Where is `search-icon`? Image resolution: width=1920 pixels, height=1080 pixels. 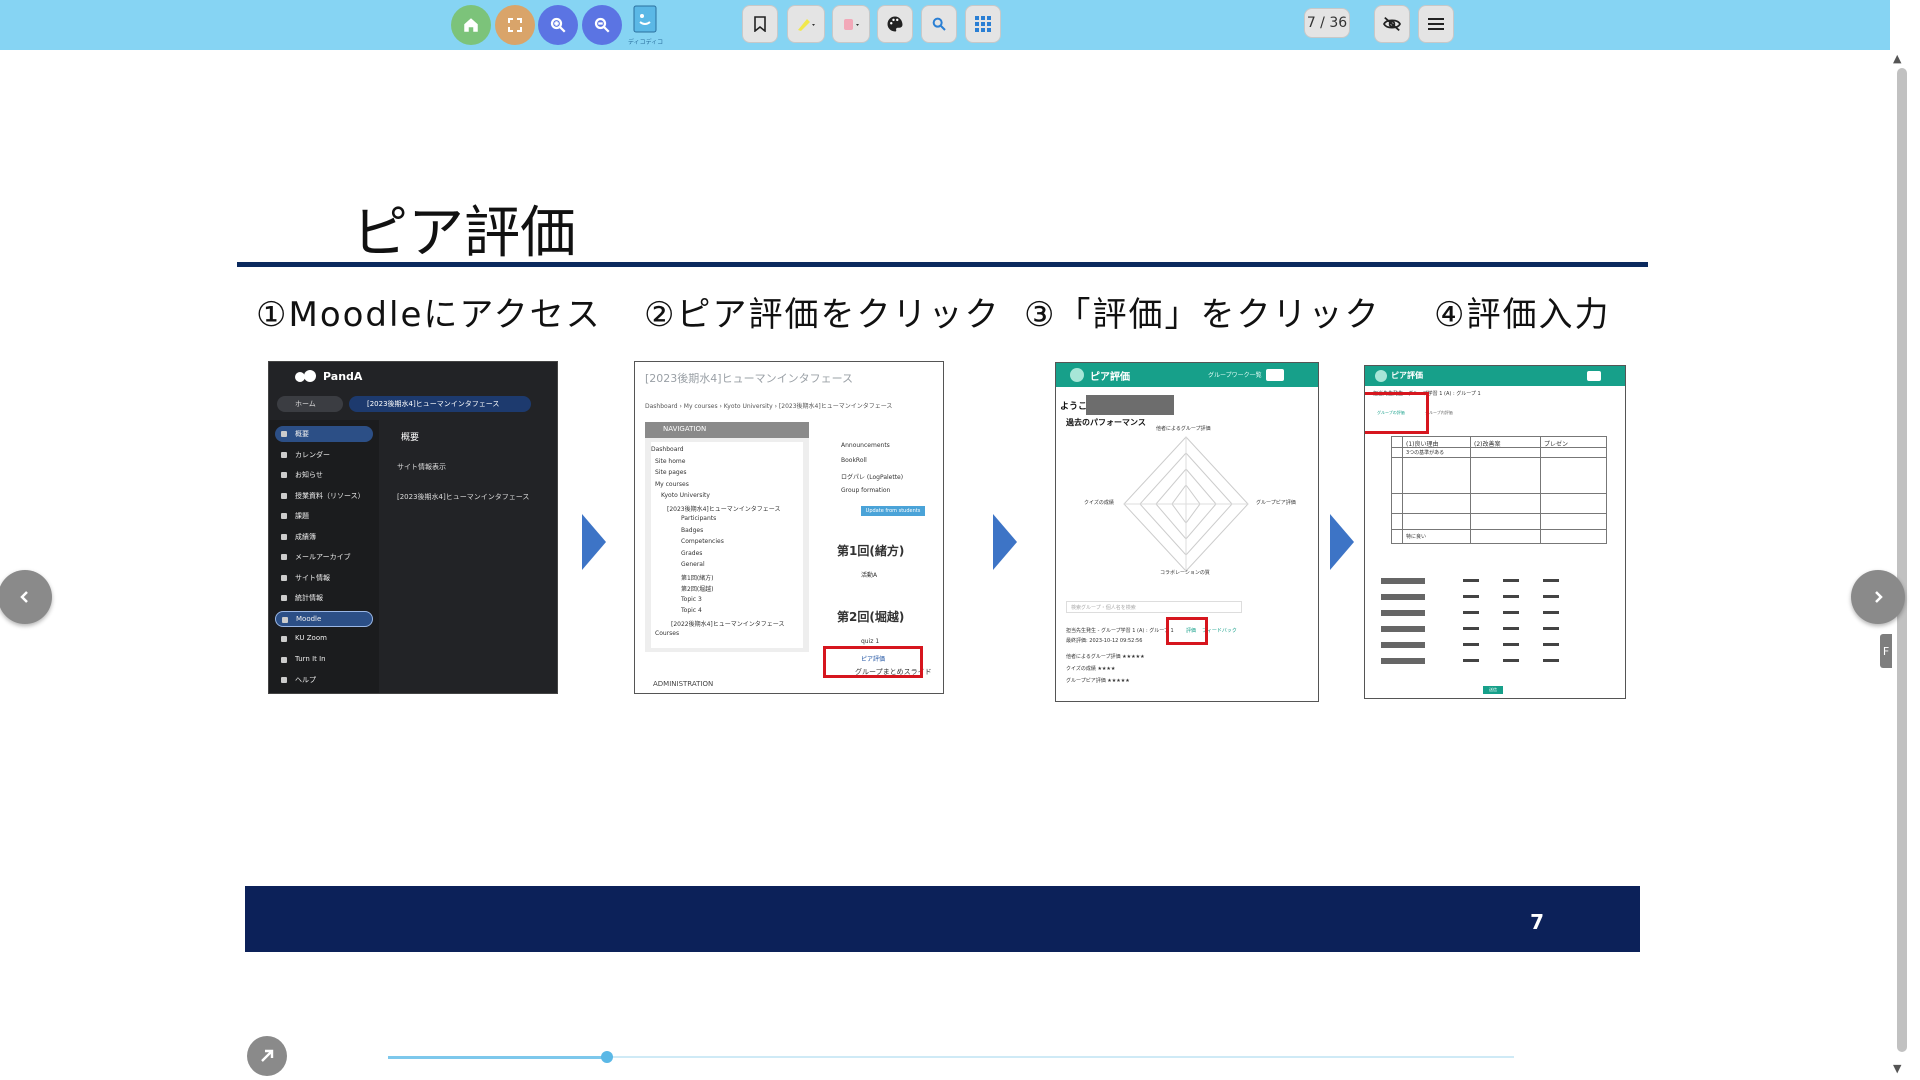
search-icon is located at coordinates (939, 24).